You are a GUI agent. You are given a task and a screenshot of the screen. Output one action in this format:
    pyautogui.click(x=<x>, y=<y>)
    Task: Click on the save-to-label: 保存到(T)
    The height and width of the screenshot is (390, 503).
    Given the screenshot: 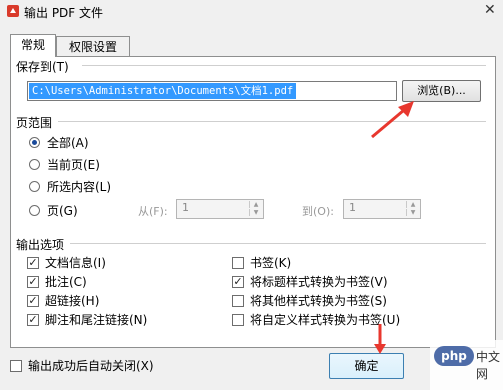 What is the action you would take?
    pyautogui.click(x=42, y=67)
    